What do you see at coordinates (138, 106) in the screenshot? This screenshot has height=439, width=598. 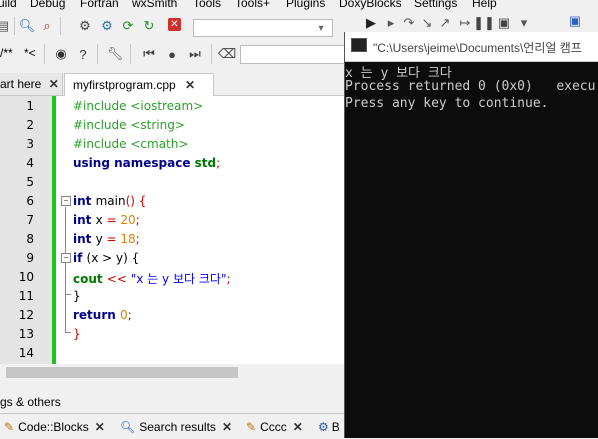 I see `code-line: #include <iostream>` at bounding box center [138, 106].